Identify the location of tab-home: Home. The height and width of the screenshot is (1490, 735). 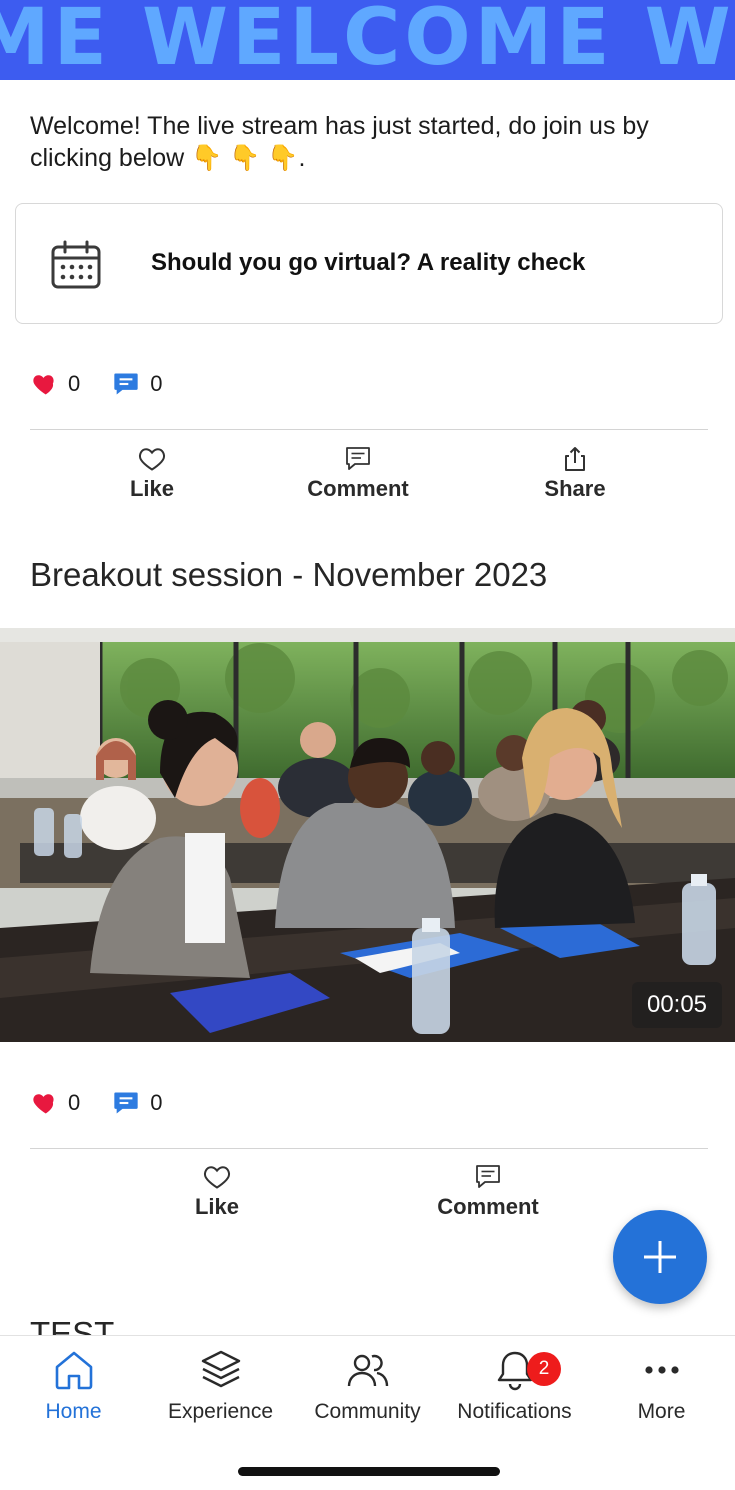
(73, 1386).